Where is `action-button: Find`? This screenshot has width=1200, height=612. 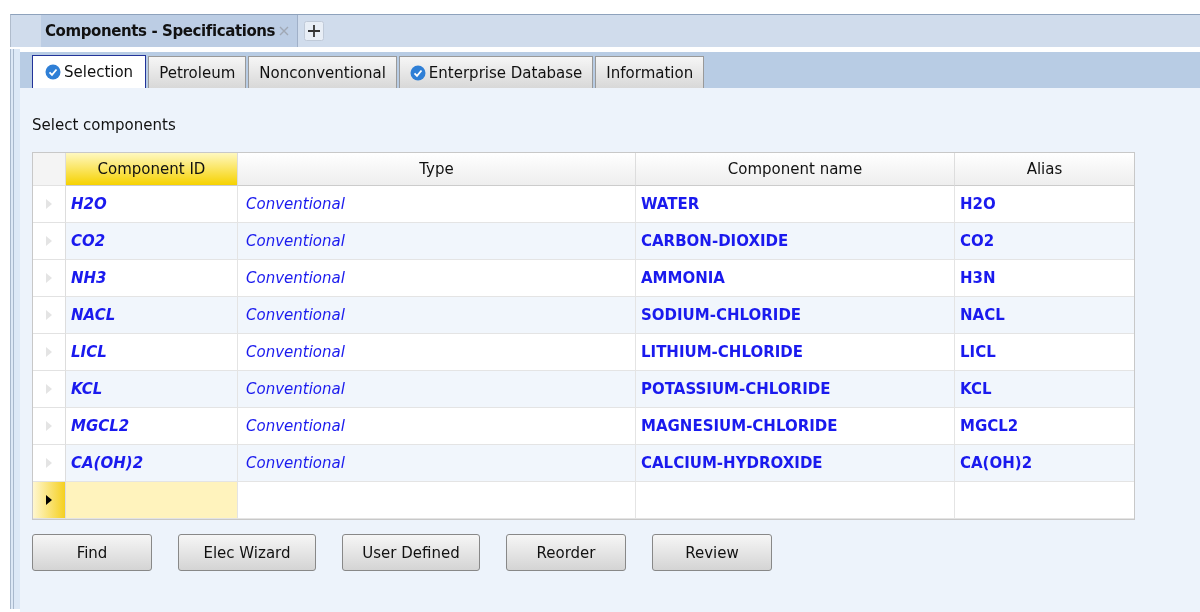
action-button: Find is located at coordinates (92, 552).